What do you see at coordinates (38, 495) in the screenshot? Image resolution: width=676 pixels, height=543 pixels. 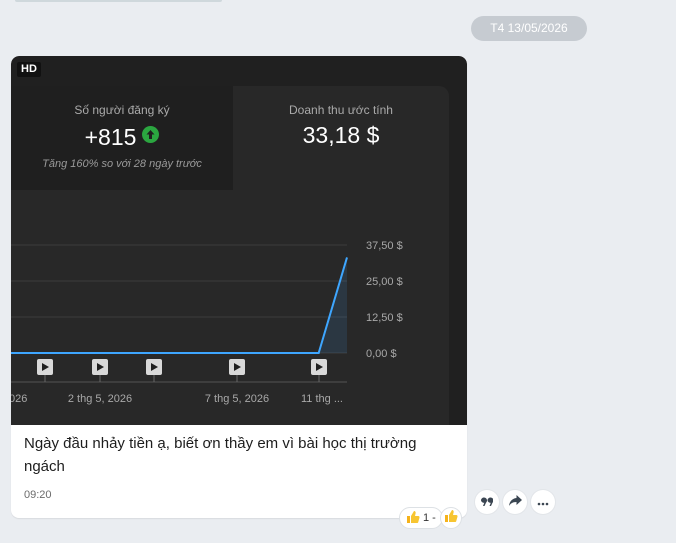 I see `message-time: 09:20` at bounding box center [38, 495].